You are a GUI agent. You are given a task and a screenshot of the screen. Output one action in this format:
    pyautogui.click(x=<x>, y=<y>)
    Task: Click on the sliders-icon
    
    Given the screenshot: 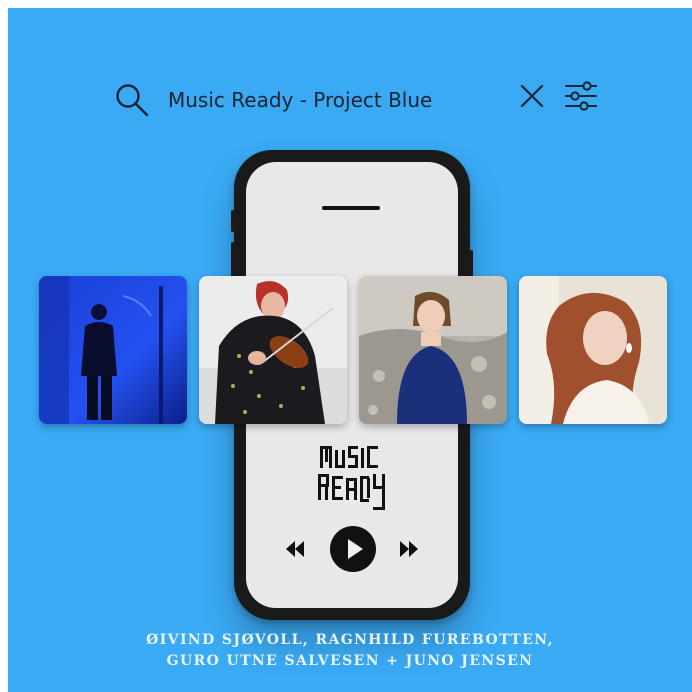 What is the action you would take?
    pyautogui.click(x=581, y=96)
    